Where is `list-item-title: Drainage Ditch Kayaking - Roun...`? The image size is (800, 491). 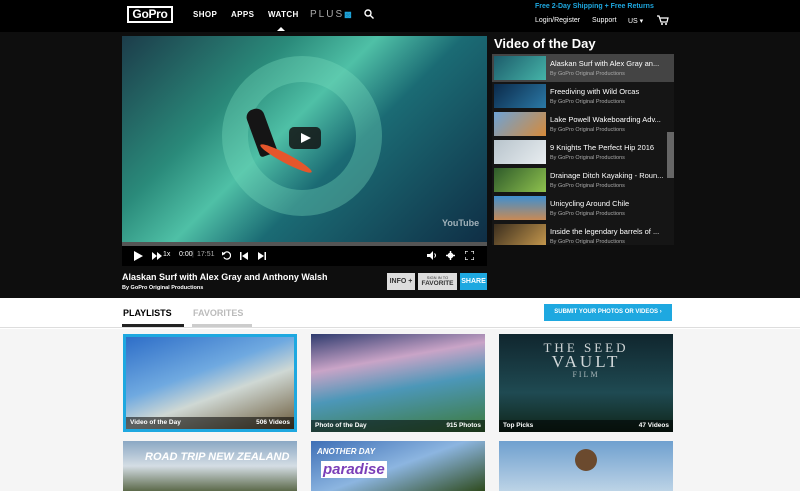 list-item-title: Drainage Ditch Kayaking - Roun... is located at coordinates (607, 175).